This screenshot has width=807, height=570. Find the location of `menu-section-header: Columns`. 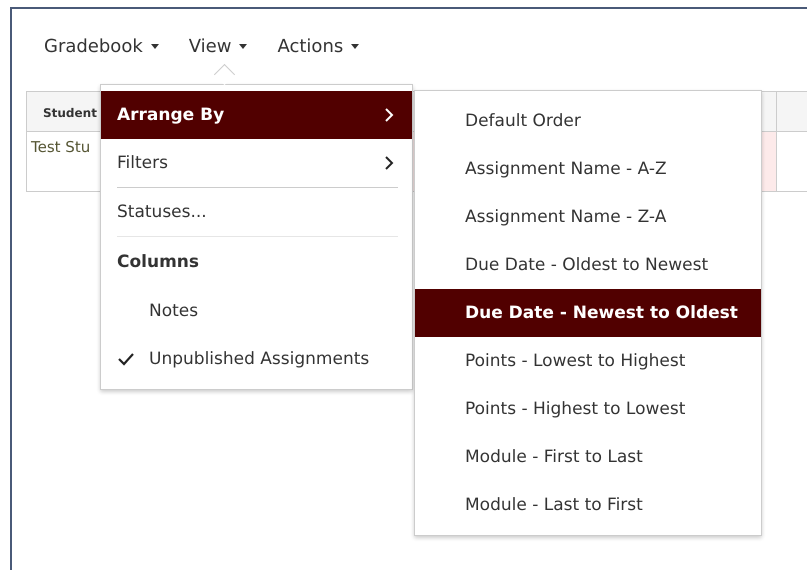

menu-section-header: Columns is located at coordinates (158, 262).